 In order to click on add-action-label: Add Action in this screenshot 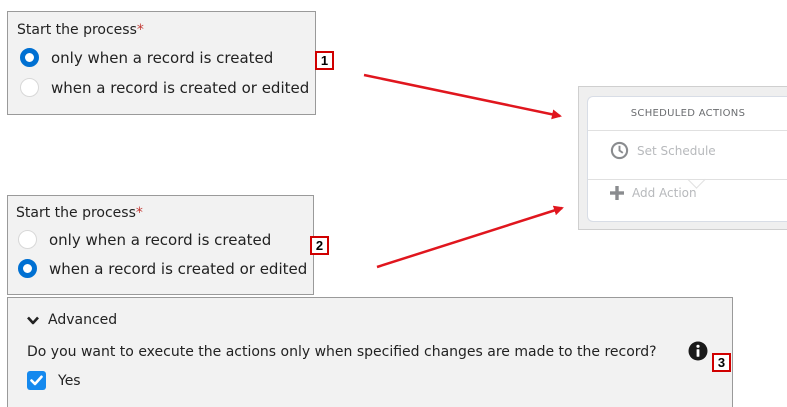, I will do `click(664, 193)`.